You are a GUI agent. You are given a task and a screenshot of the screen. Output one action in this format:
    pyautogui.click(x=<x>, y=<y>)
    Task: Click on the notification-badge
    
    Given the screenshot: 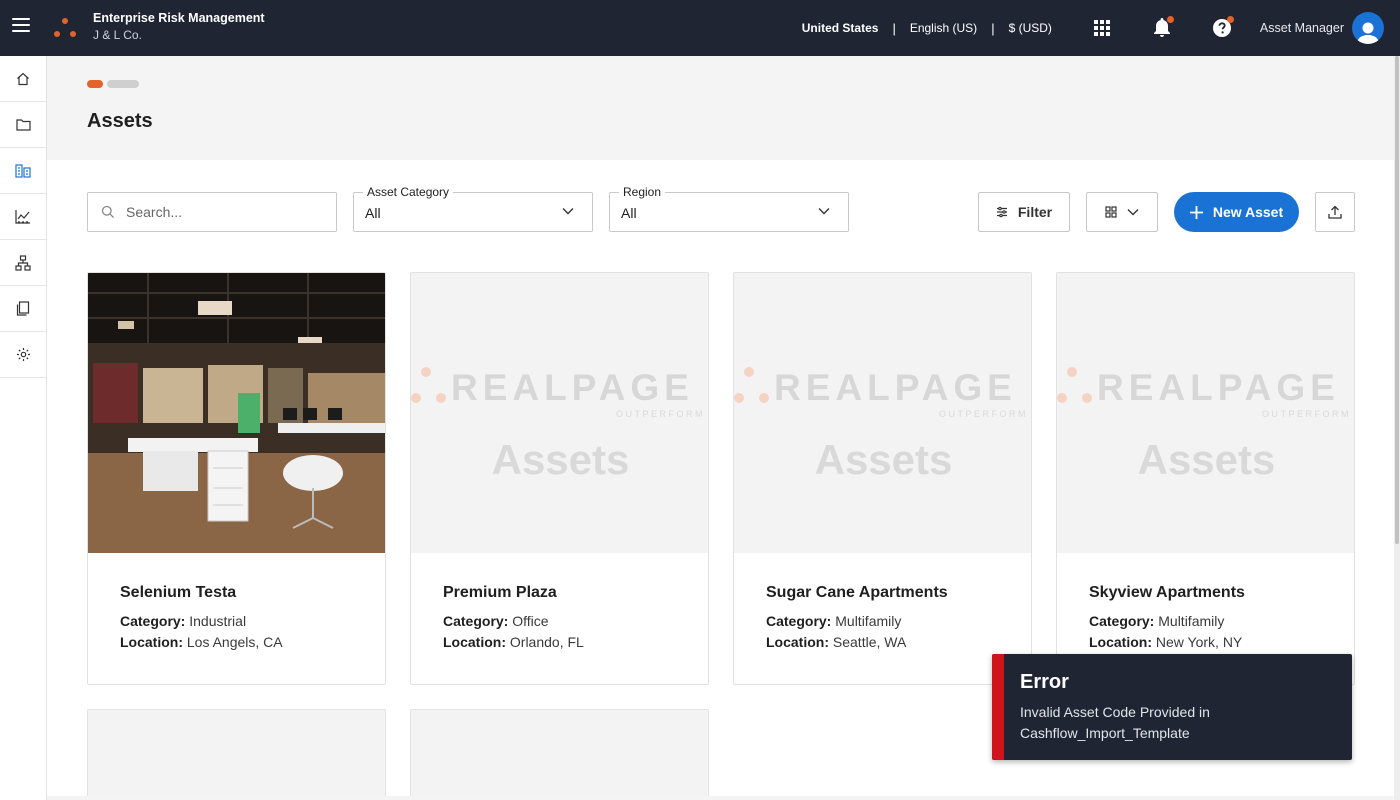 What is the action you would take?
    pyautogui.click(x=1170, y=19)
    